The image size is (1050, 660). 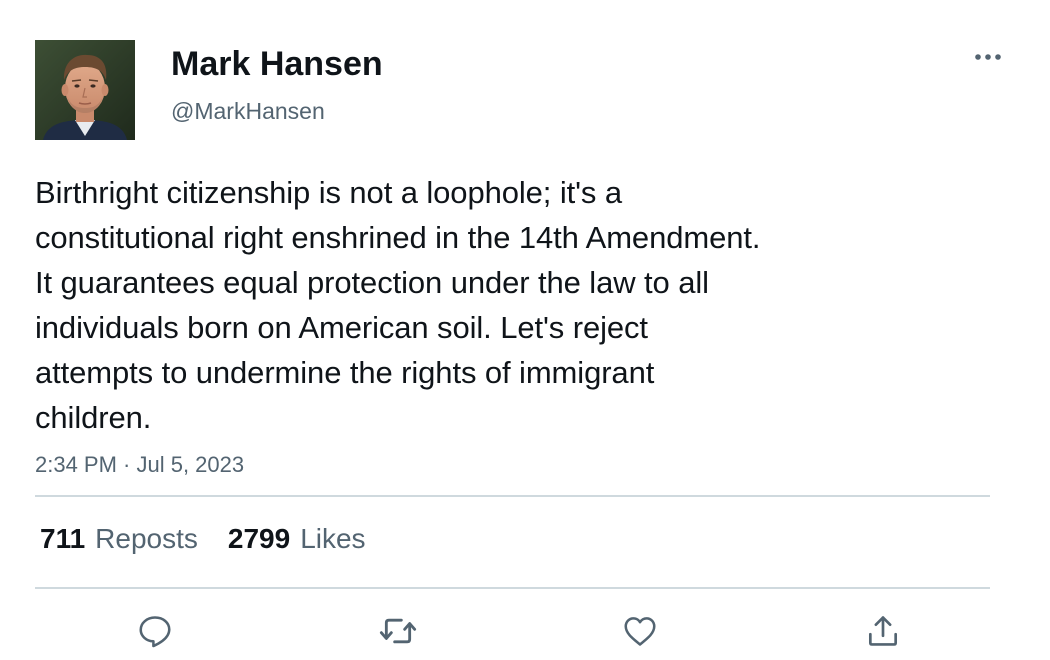 What do you see at coordinates (333, 538) in the screenshot?
I see `likes-label: Likes` at bounding box center [333, 538].